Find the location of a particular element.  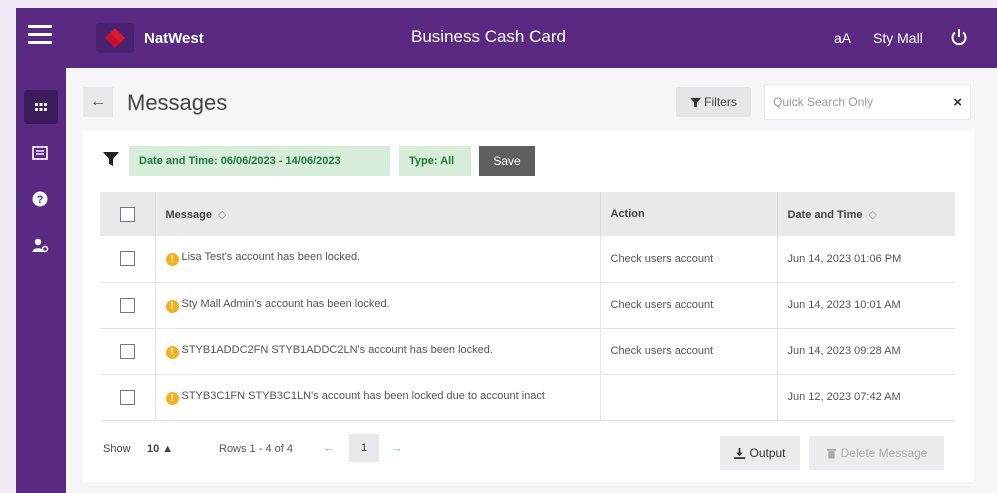

brand-name: NatWest is located at coordinates (174, 38).